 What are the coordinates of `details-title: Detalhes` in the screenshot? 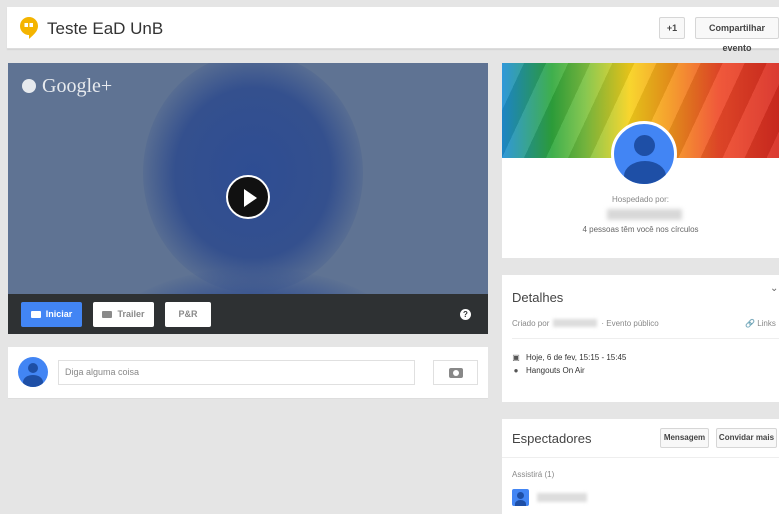 It's located at (538, 297).